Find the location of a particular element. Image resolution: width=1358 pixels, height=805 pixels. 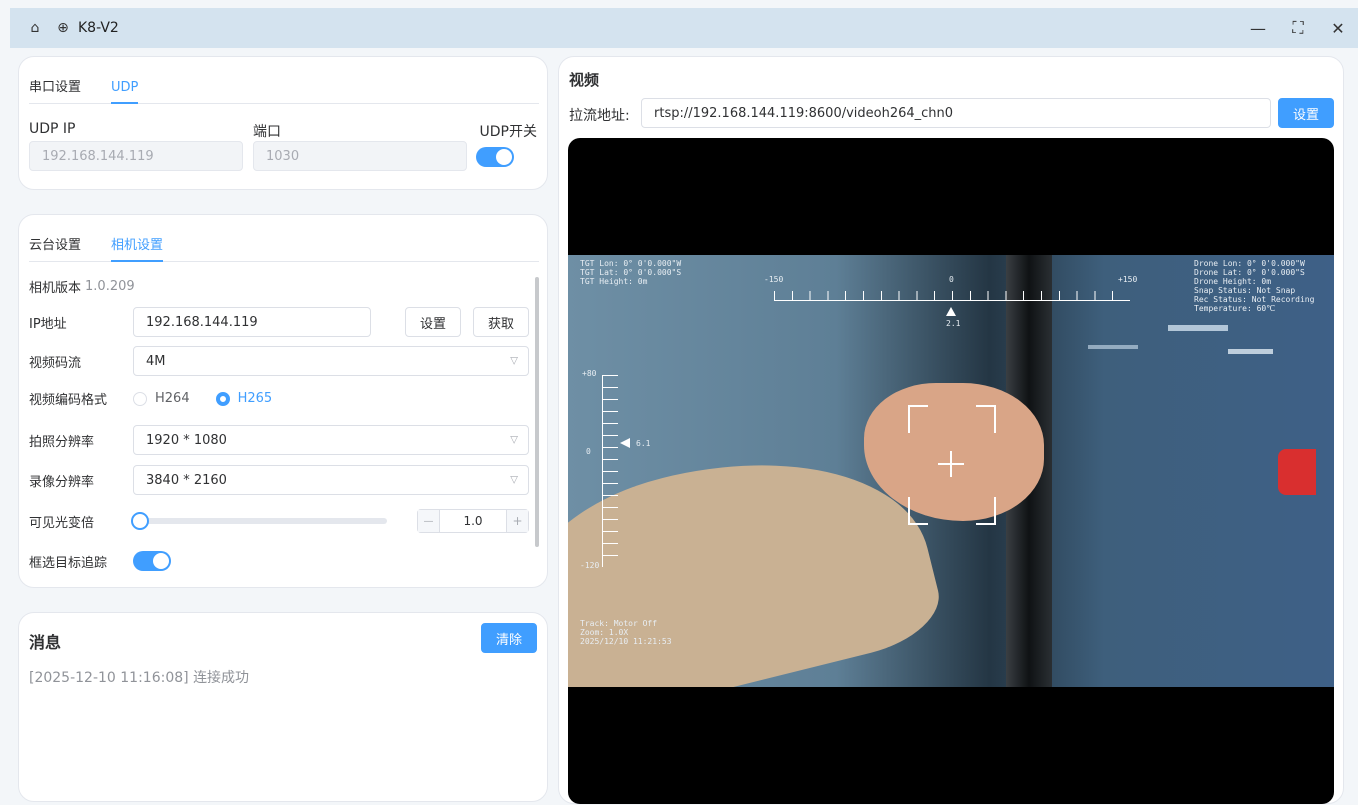

maximize-button: ⛶ is located at coordinates (1298, 28).